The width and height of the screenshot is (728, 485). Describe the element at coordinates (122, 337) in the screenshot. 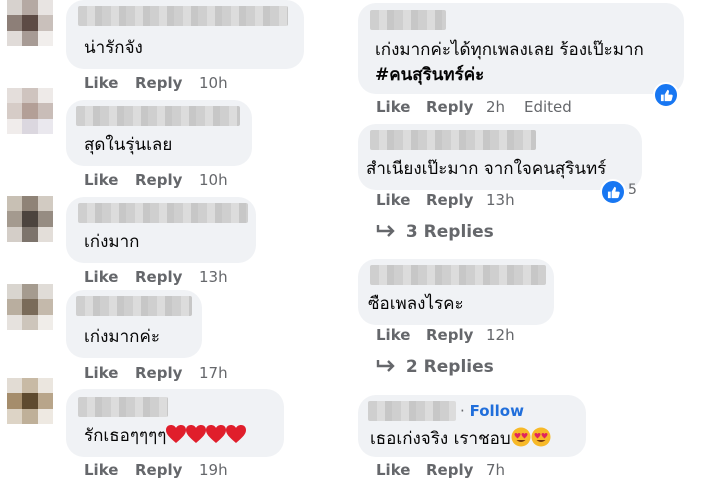

I see `comment-text: เก่งมากค่ะ` at that location.